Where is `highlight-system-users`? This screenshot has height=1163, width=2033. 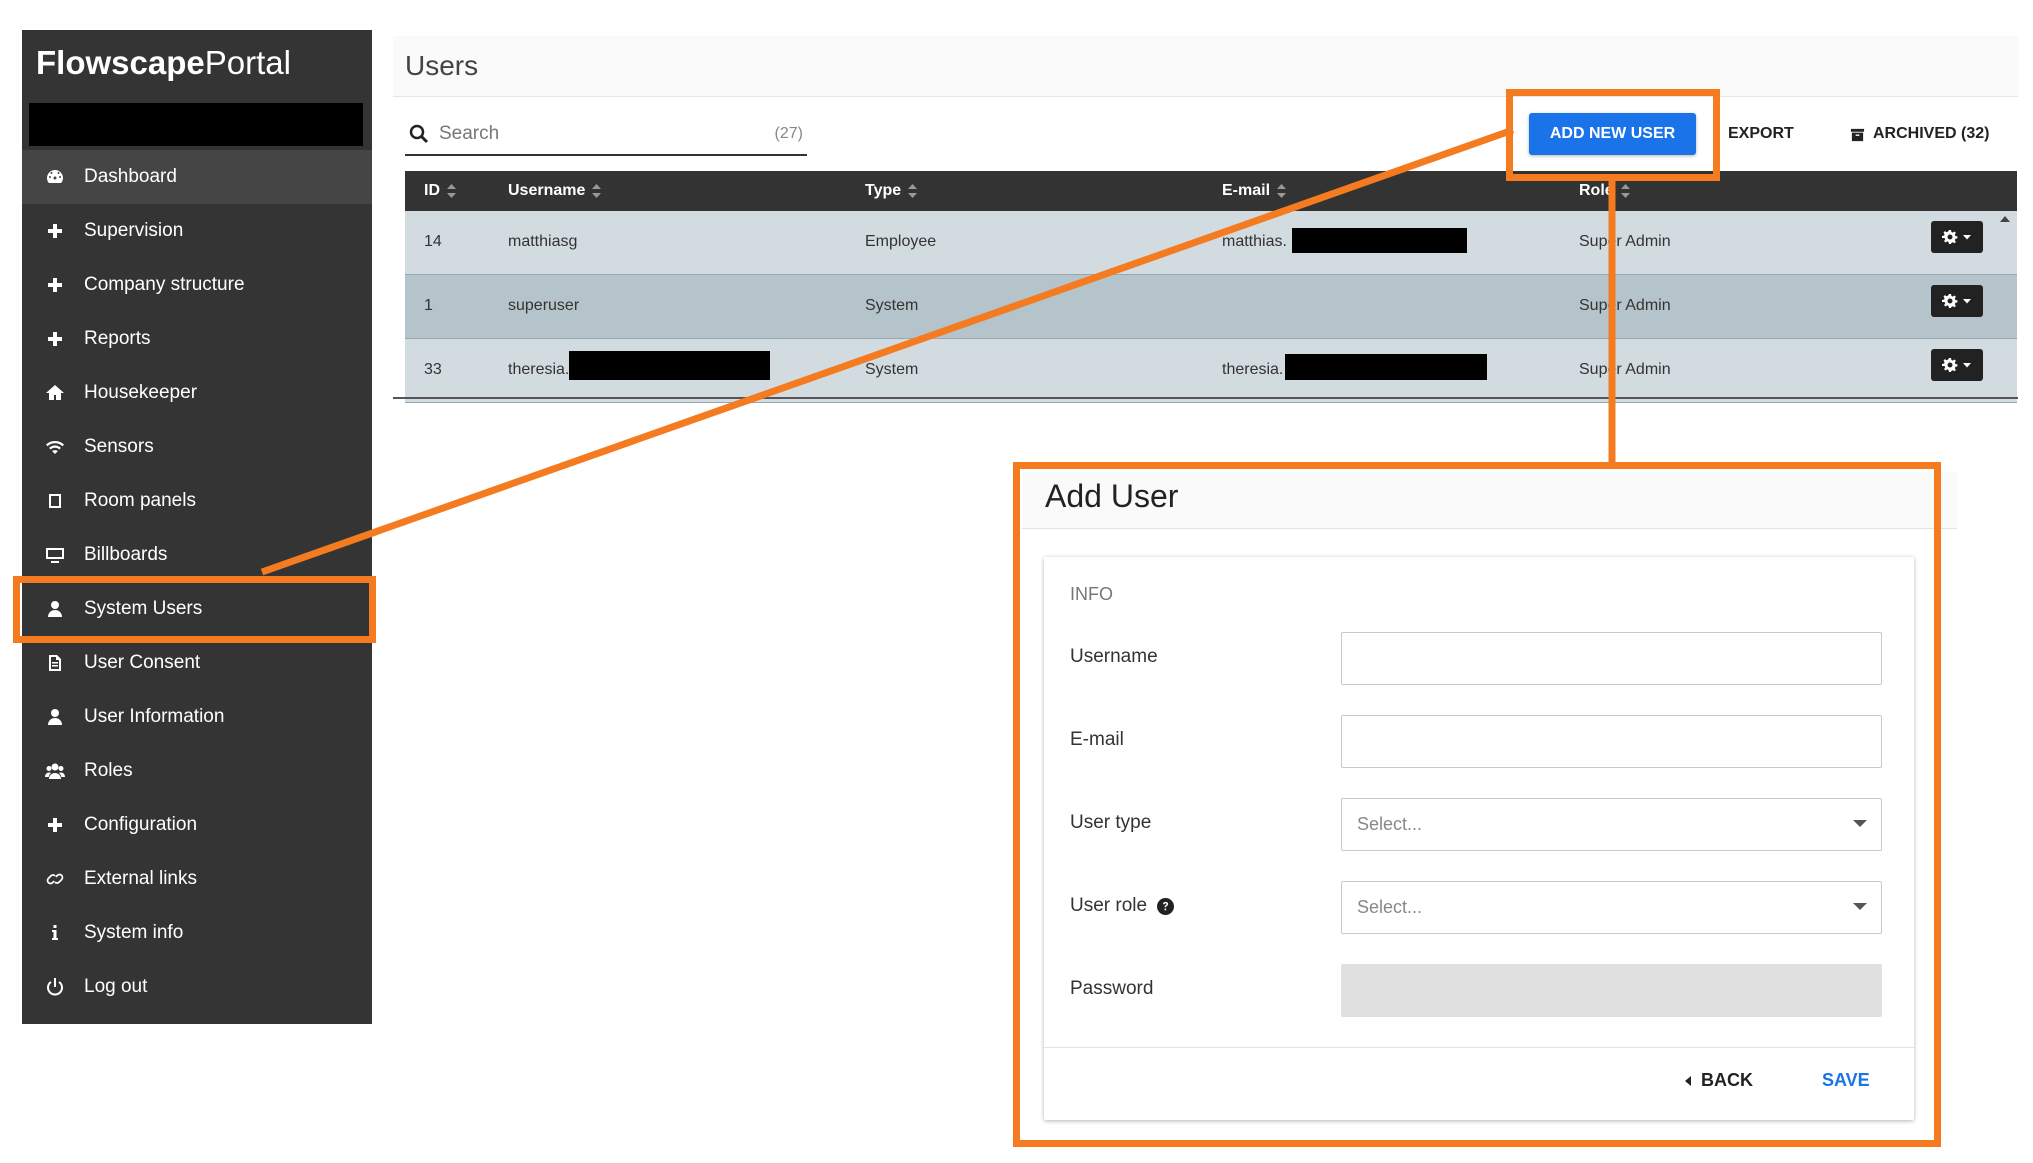 highlight-system-users is located at coordinates (194, 609).